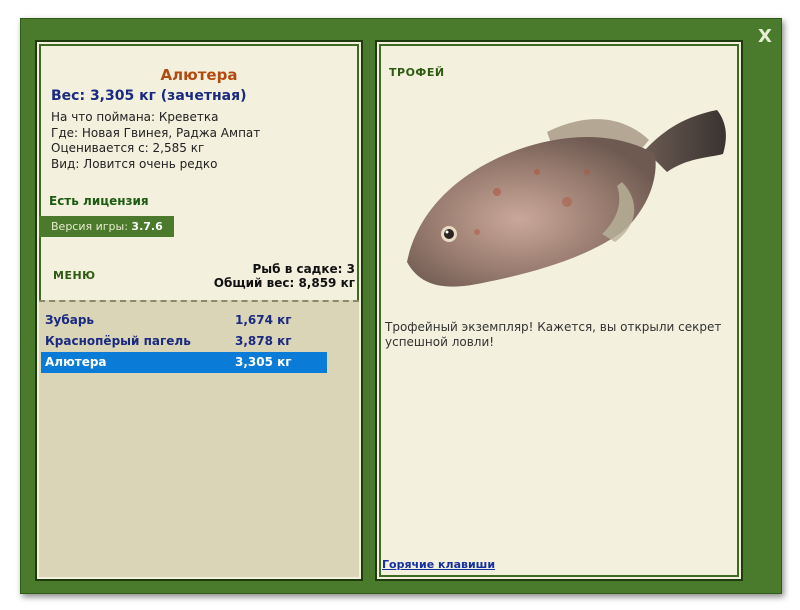 The height and width of the screenshot is (610, 800). I want to click on rarity-line: Вид: Ловится очень редко, so click(134, 163).